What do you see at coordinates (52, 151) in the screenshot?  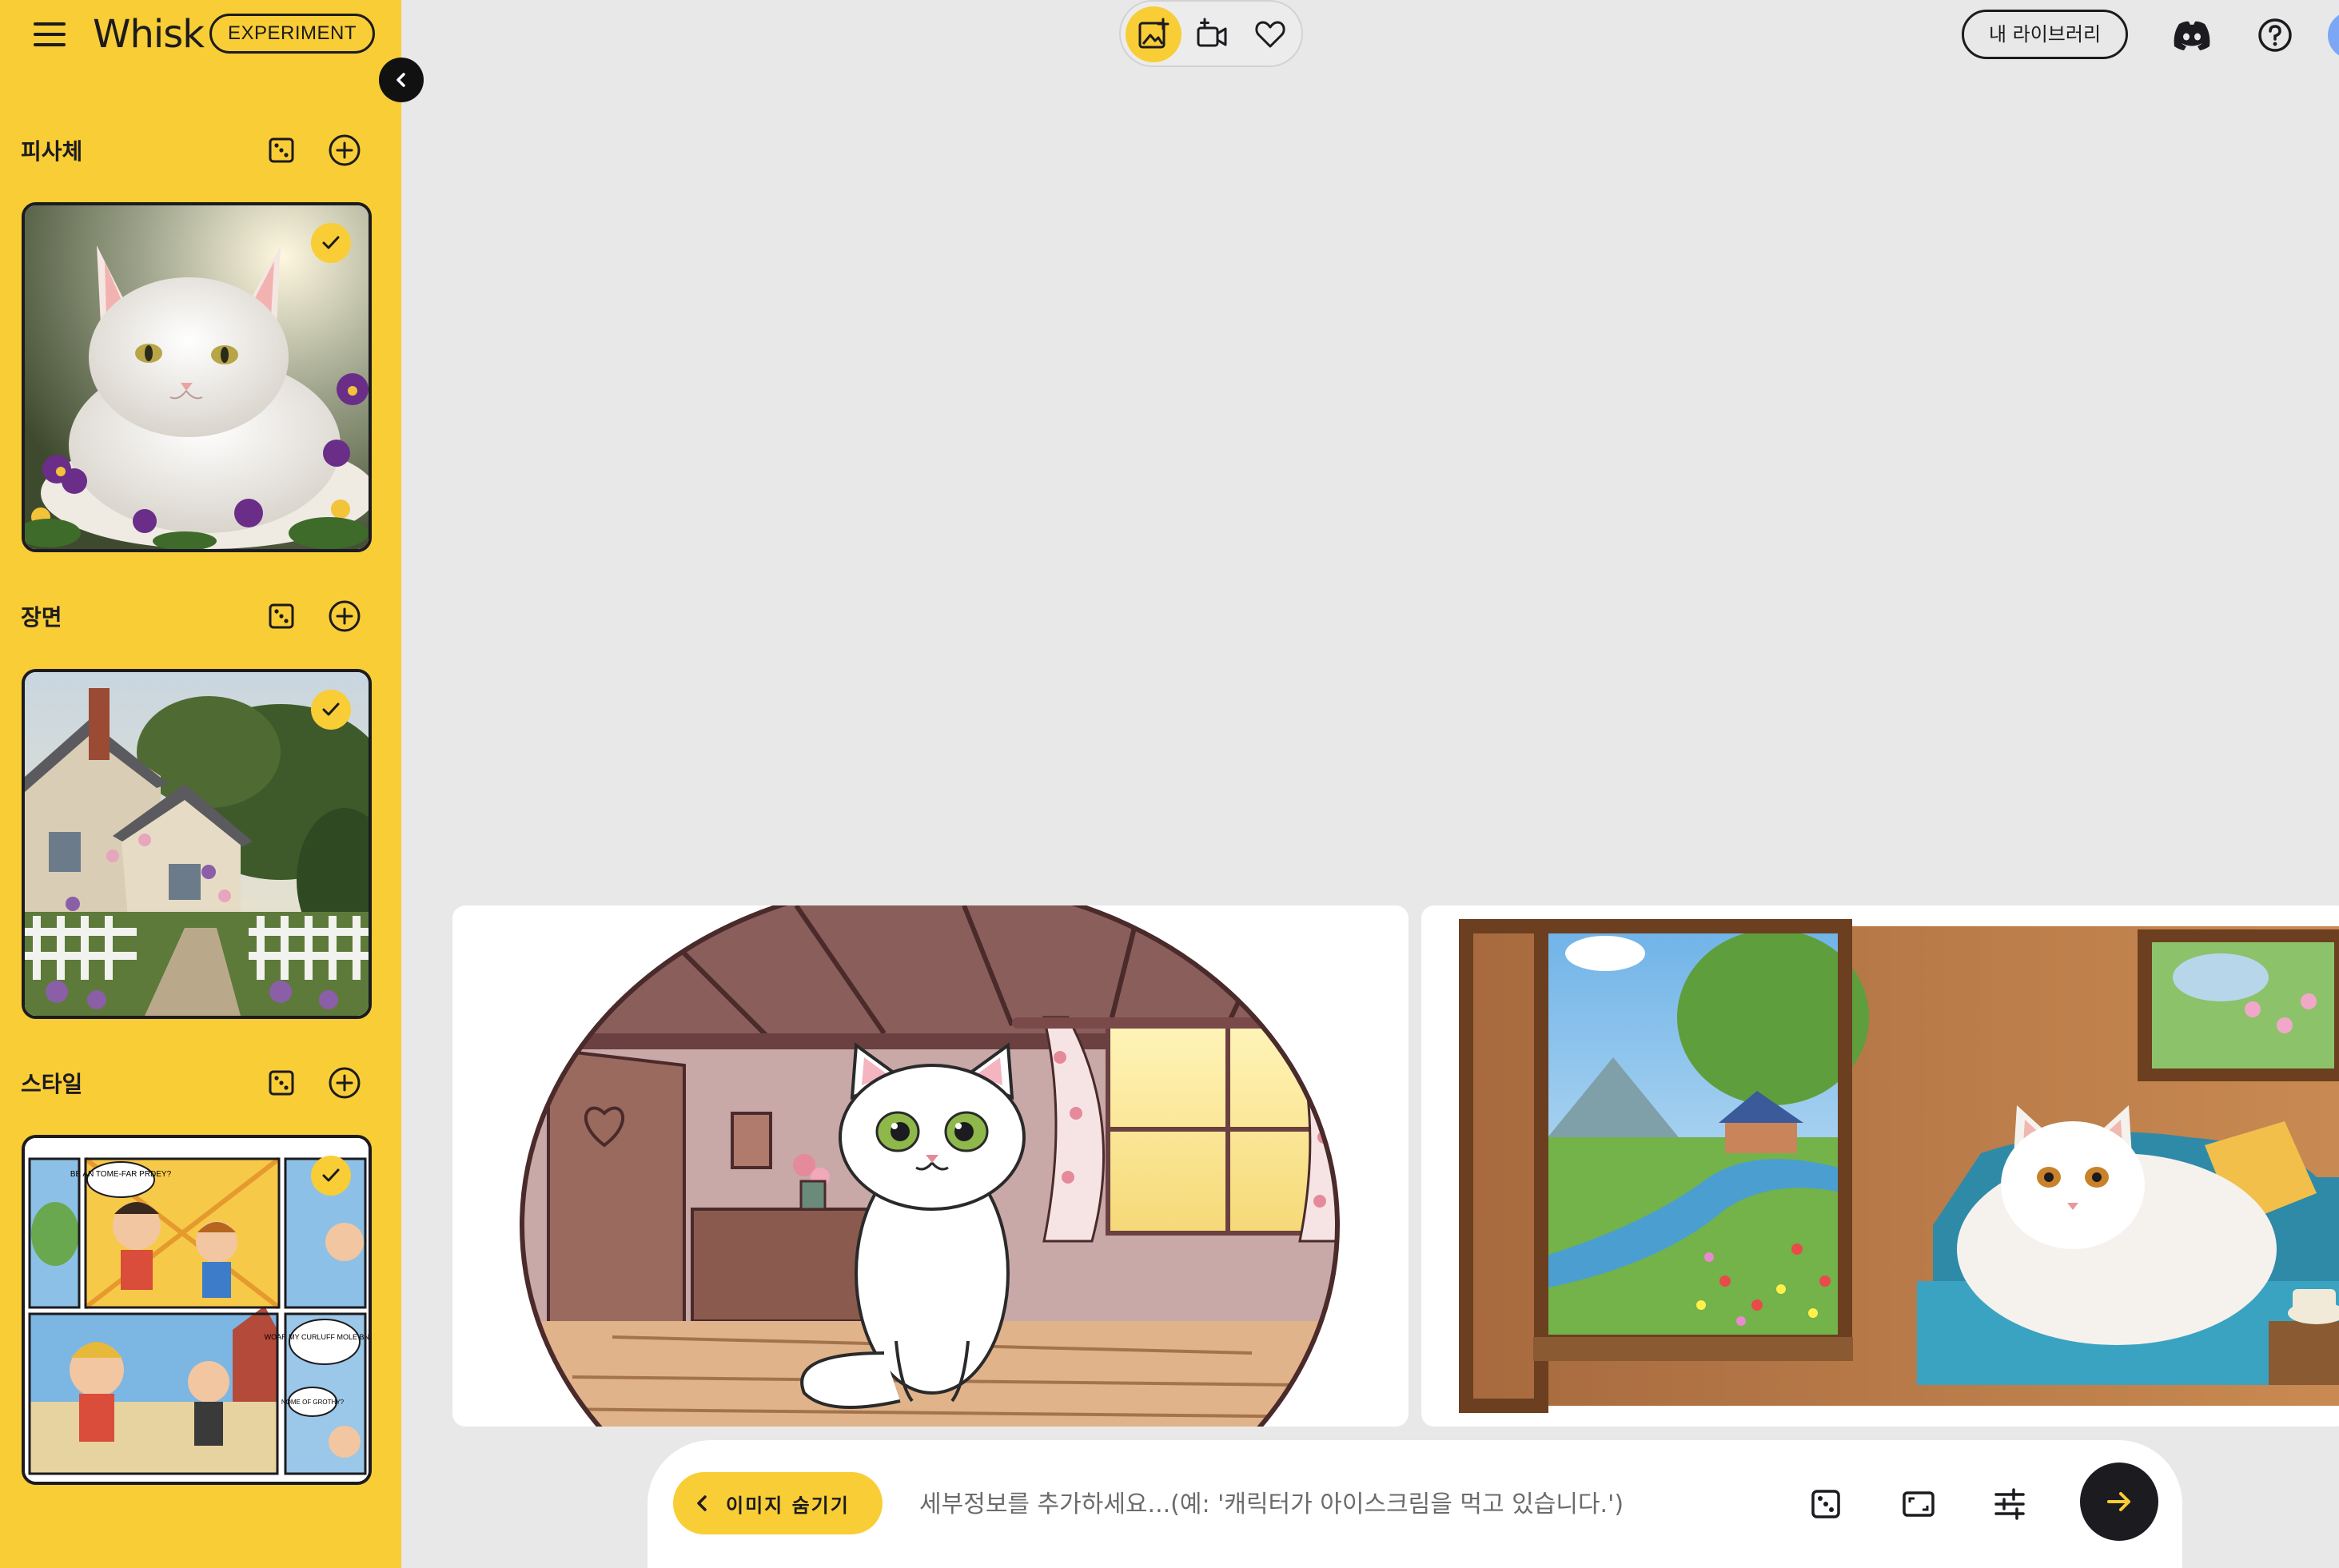 I see `section-title-subject: 피사체` at bounding box center [52, 151].